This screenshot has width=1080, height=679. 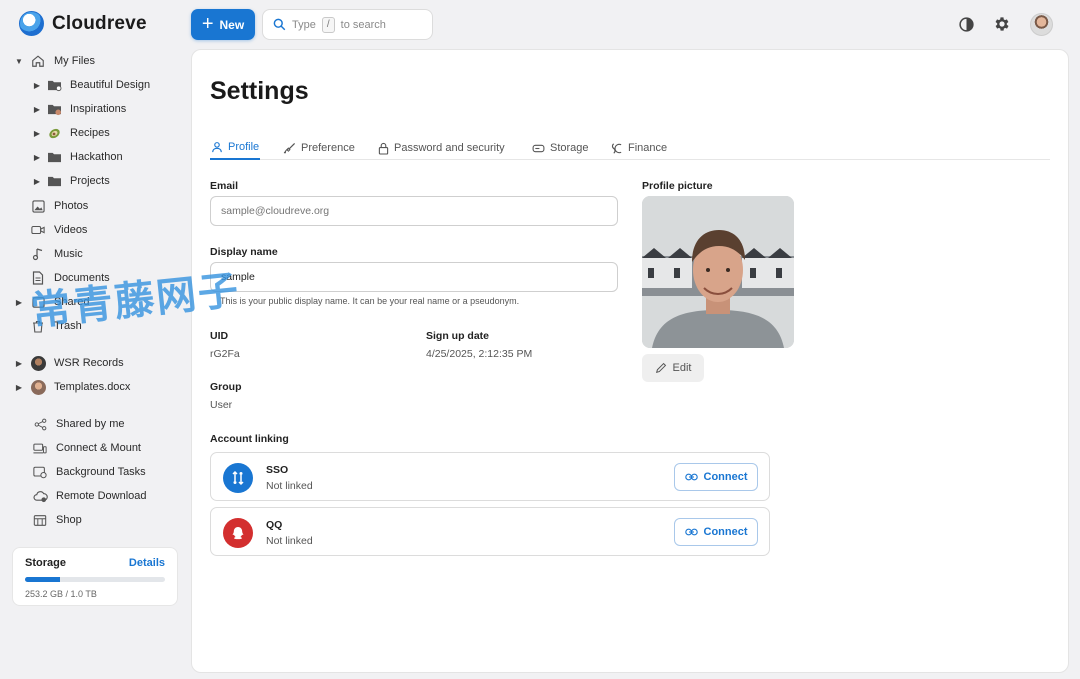 I want to click on cloud-download-icon, so click(x=40, y=496).